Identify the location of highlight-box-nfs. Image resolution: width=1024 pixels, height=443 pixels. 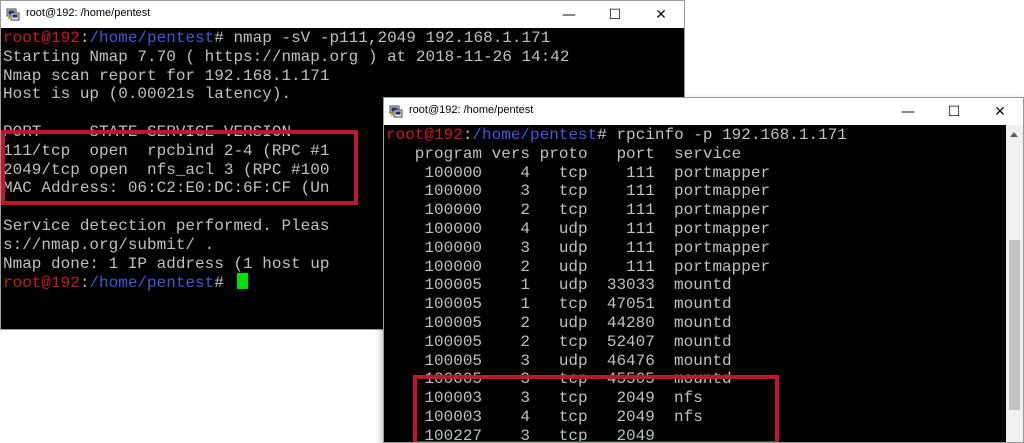
(596, 408).